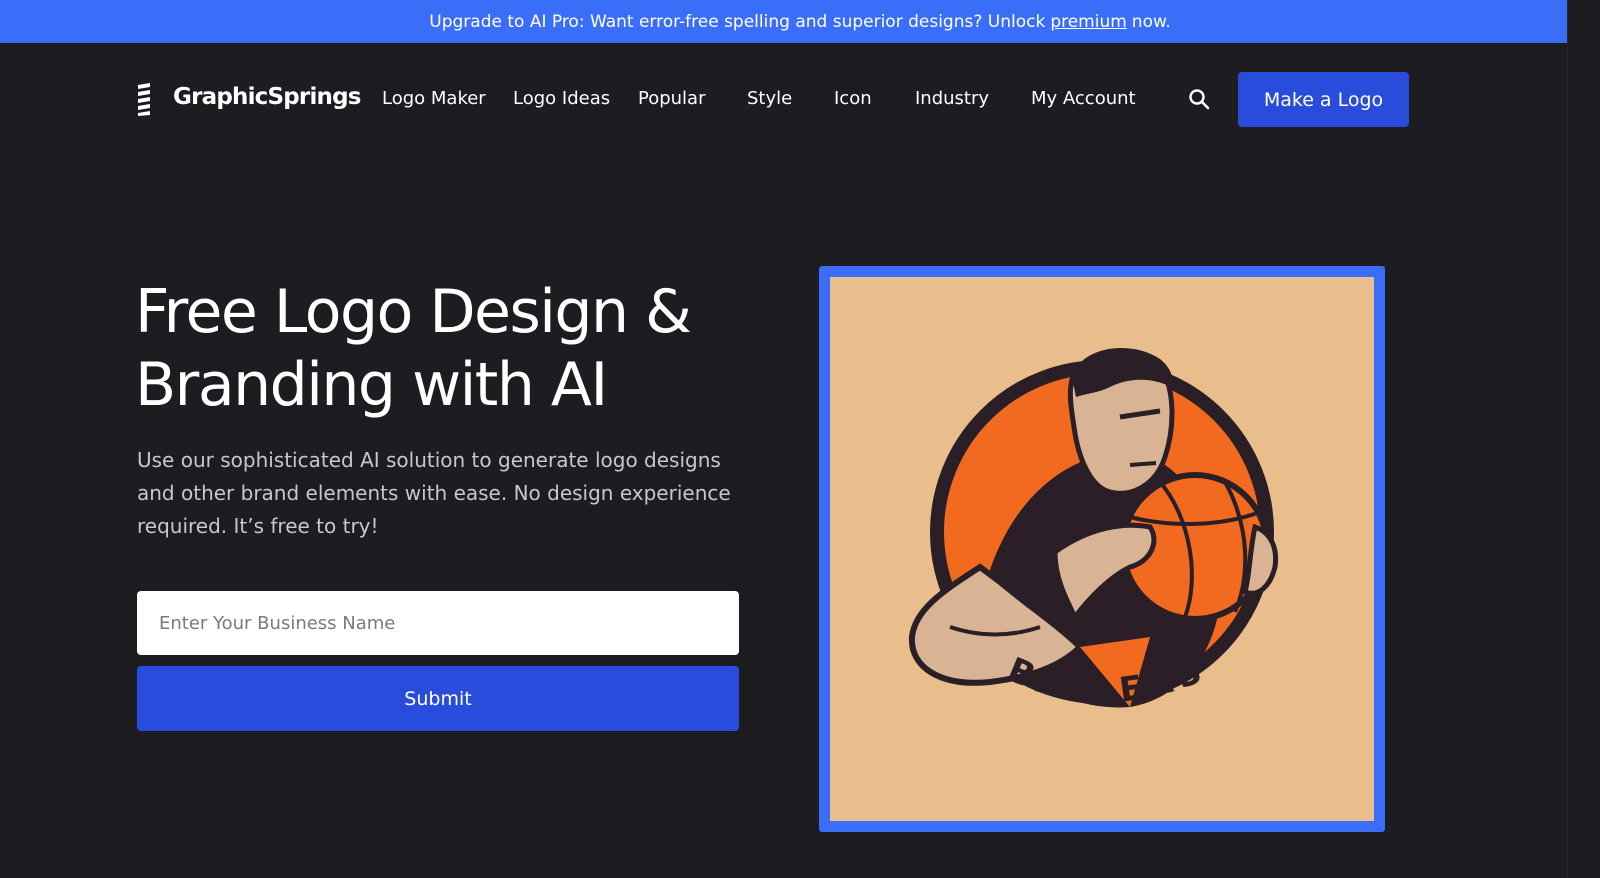  What do you see at coordinates (434, 98) in the screenshot?
I see `nav-logo-maker: Logo Maker` at bounding box center [434, 98].